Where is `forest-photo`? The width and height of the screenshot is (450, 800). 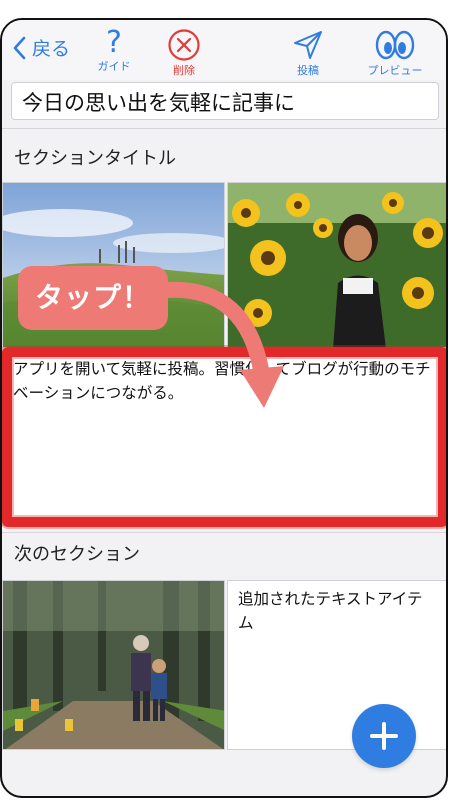 forest-photo is located at coordinates (113, 665).